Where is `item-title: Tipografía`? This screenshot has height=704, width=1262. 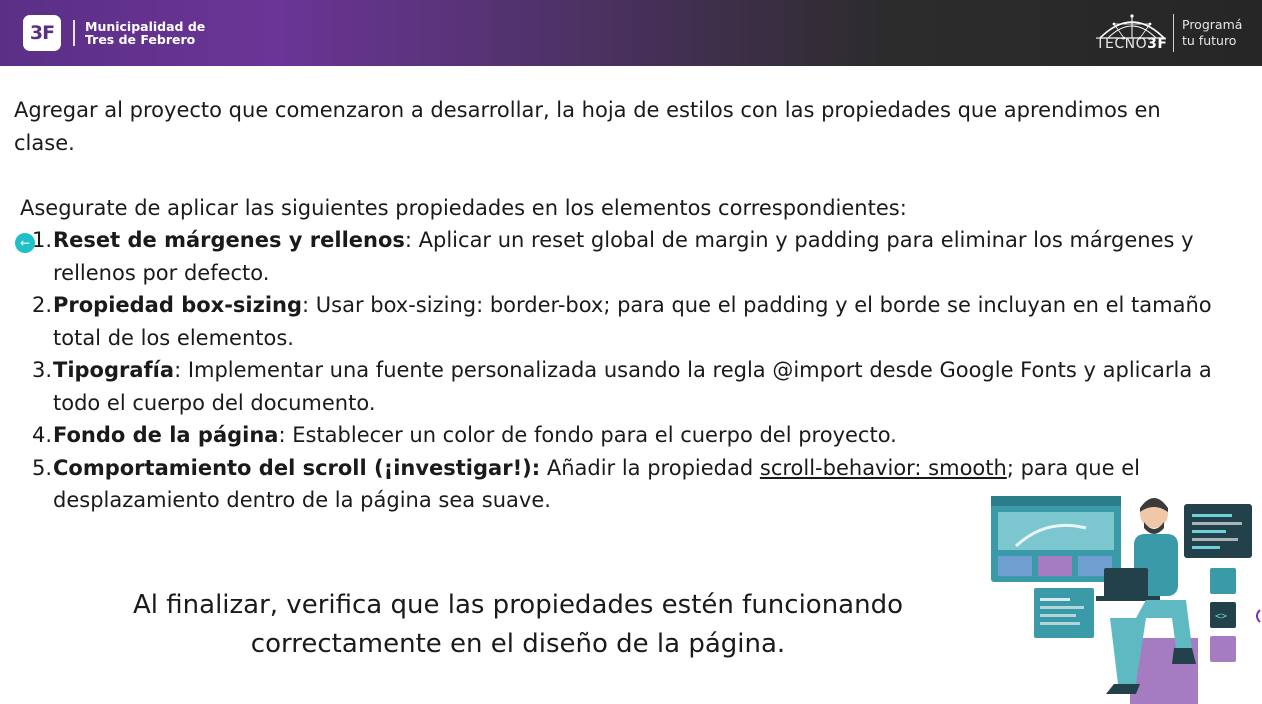
item-title: Tipografía is located at coordinates (114, 370).